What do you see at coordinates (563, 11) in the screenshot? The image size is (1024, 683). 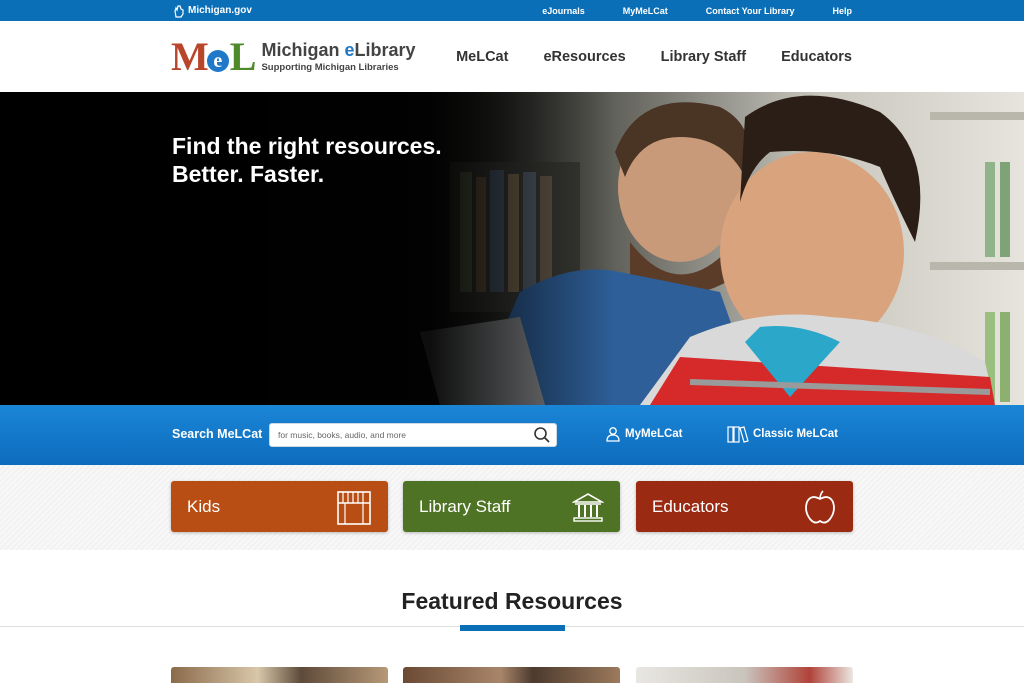 I see `ejournals-link: eJournals` at bounding box center [563, 11].